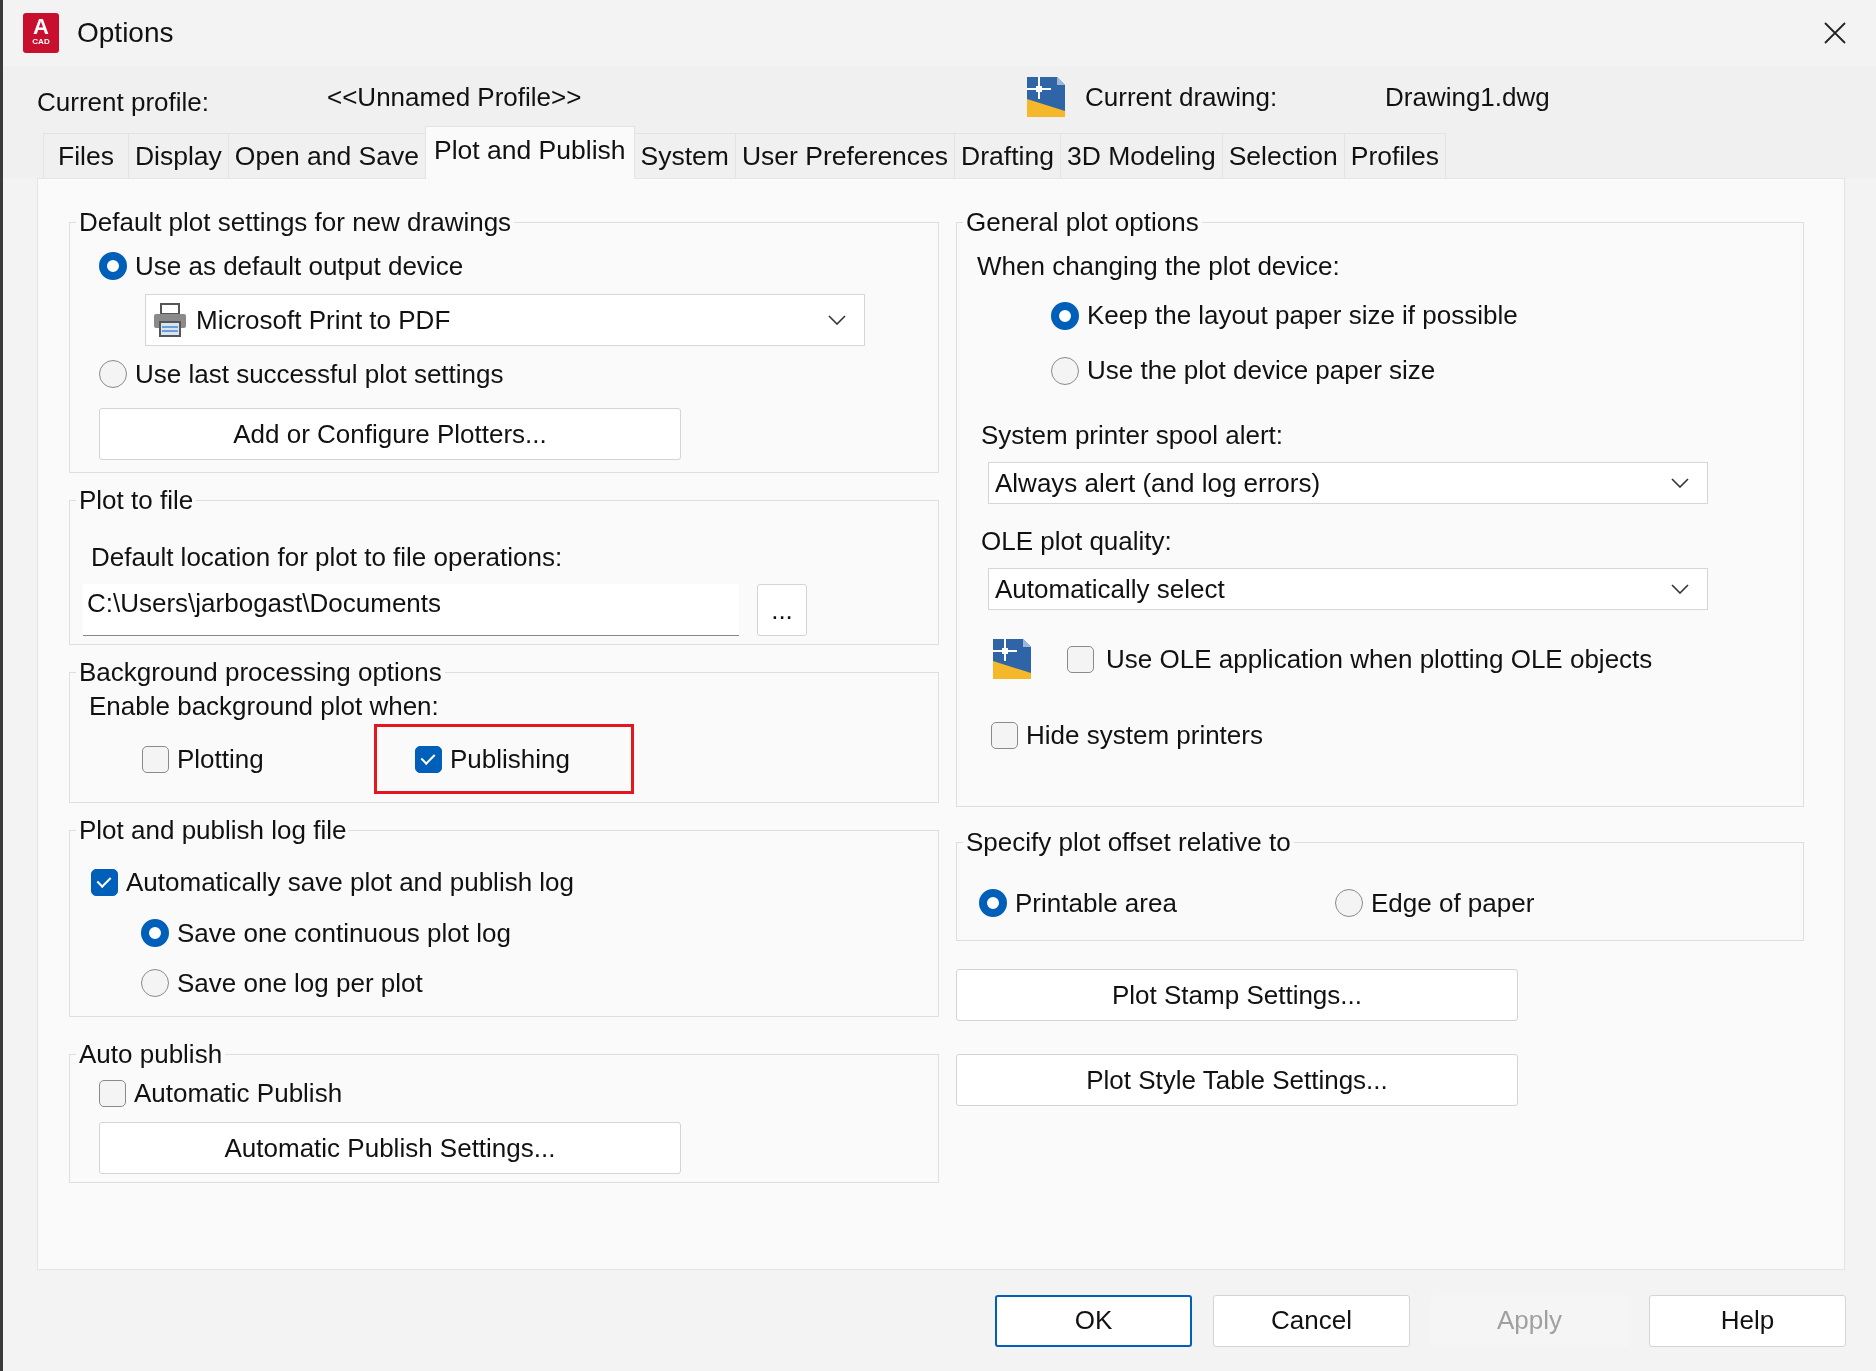  I want to click on radio-label: Use as default output device, so click(299, 266).